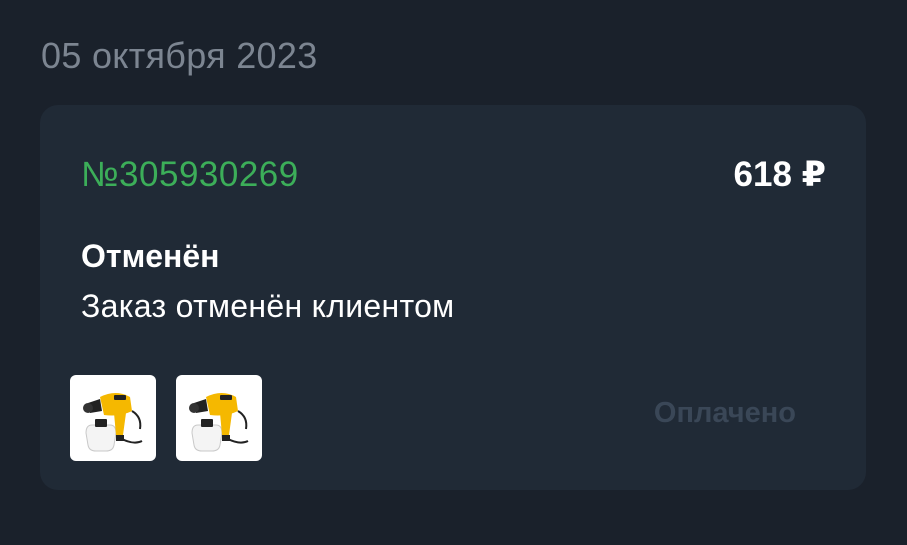  Describe the element at coordinates (150, 256) in the screenshot. I see `order-status-title: Отменён` at that location.